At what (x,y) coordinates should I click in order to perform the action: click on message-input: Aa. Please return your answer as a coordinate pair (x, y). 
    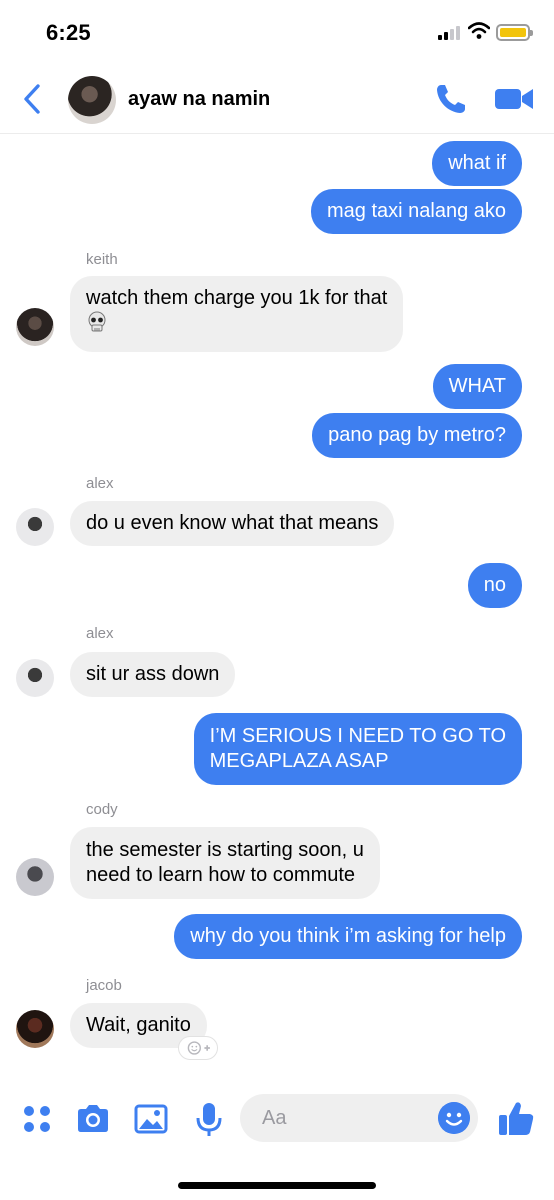
    Looking at the image, I should click on (359, 1118).